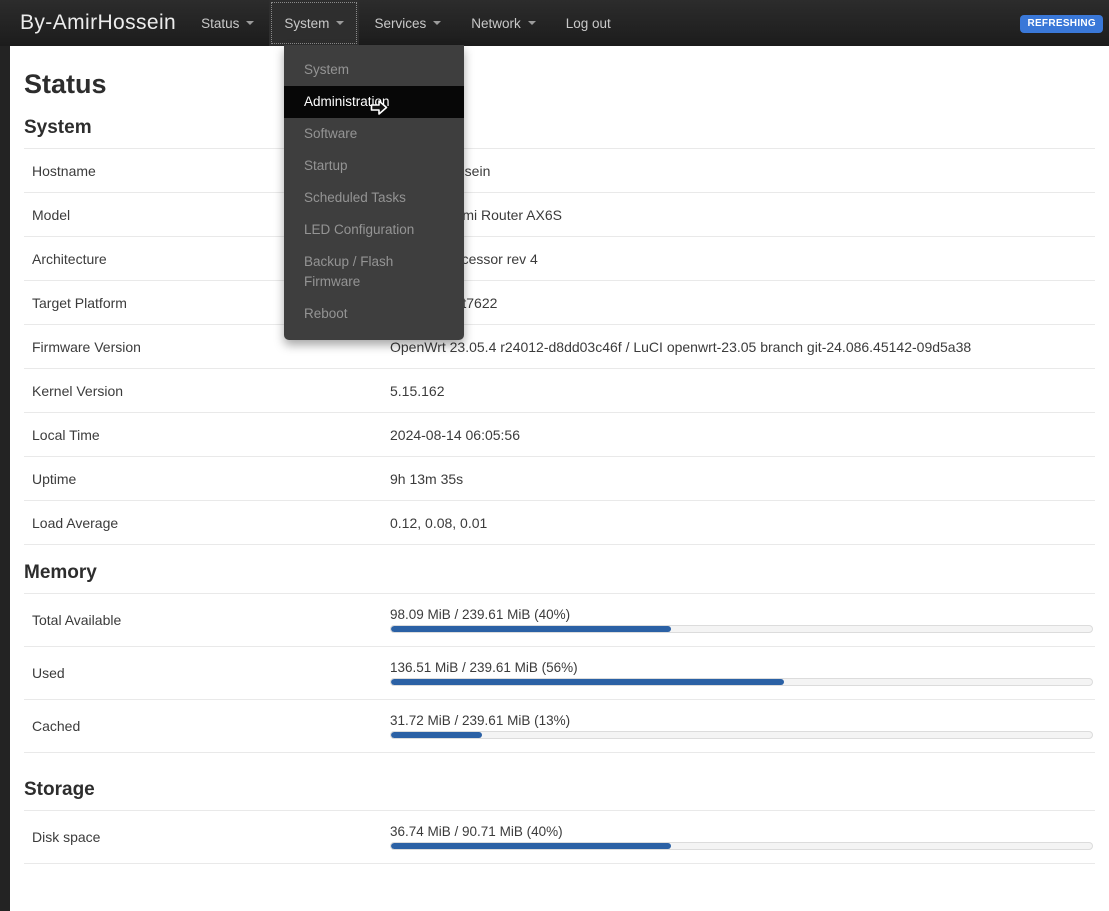  I want to click on progress-value-text: 36.74 MiB / 90.71 MiB (40%), so click(476, 831).